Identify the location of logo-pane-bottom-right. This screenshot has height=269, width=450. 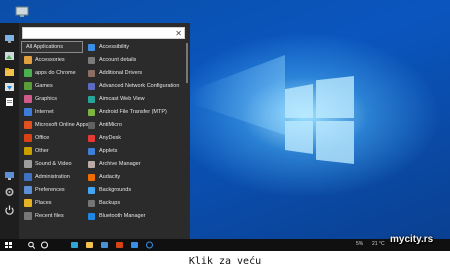
(335, 142).